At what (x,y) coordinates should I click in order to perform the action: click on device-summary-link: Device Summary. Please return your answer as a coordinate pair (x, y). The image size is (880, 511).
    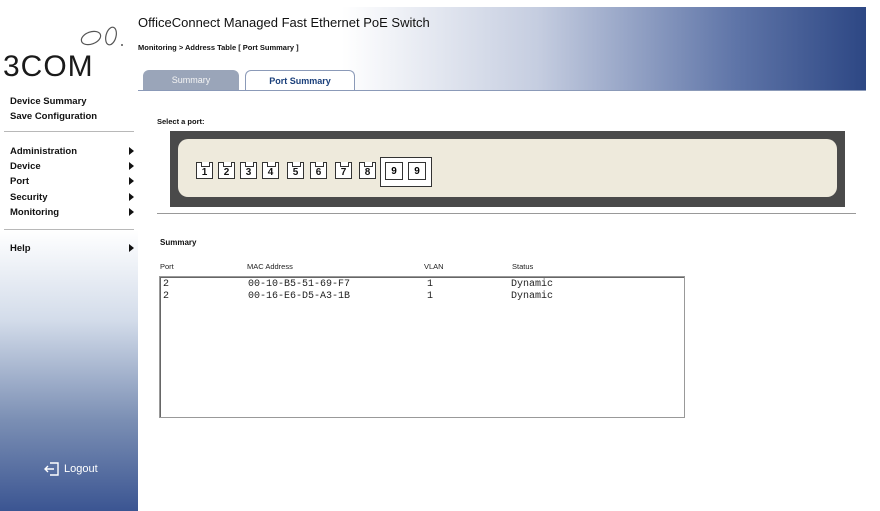
    Looking at the image, I should click on (48, 101).